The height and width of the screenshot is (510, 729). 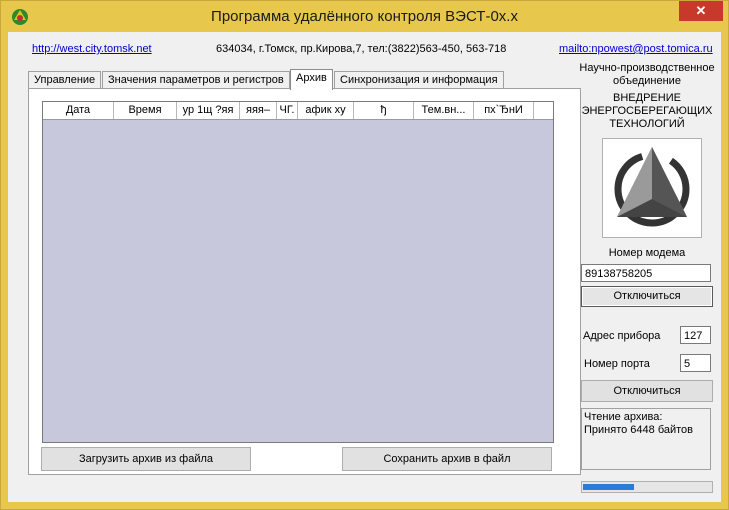 What do you see at coordinates (647, 111) in the screenshot?
I see `org-line-4: ЭНЕРГОСБЕРЕГАЮЩИХ` at bounding box center [647, 111].